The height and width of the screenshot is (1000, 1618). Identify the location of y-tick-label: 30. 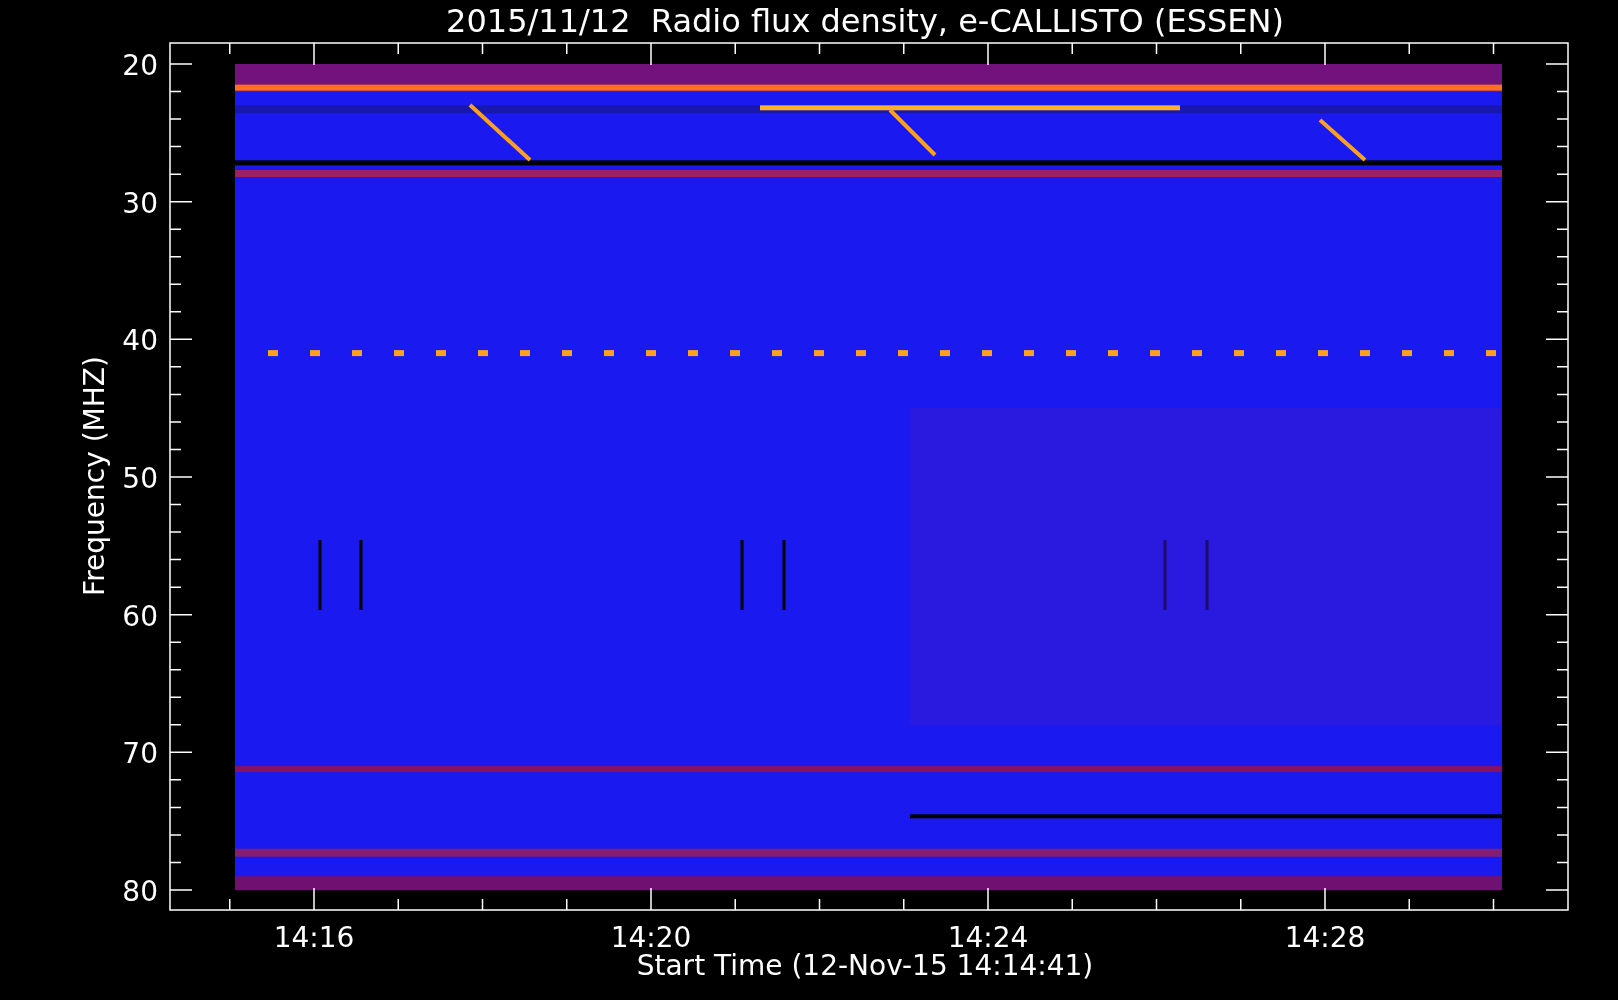
(140, 203).